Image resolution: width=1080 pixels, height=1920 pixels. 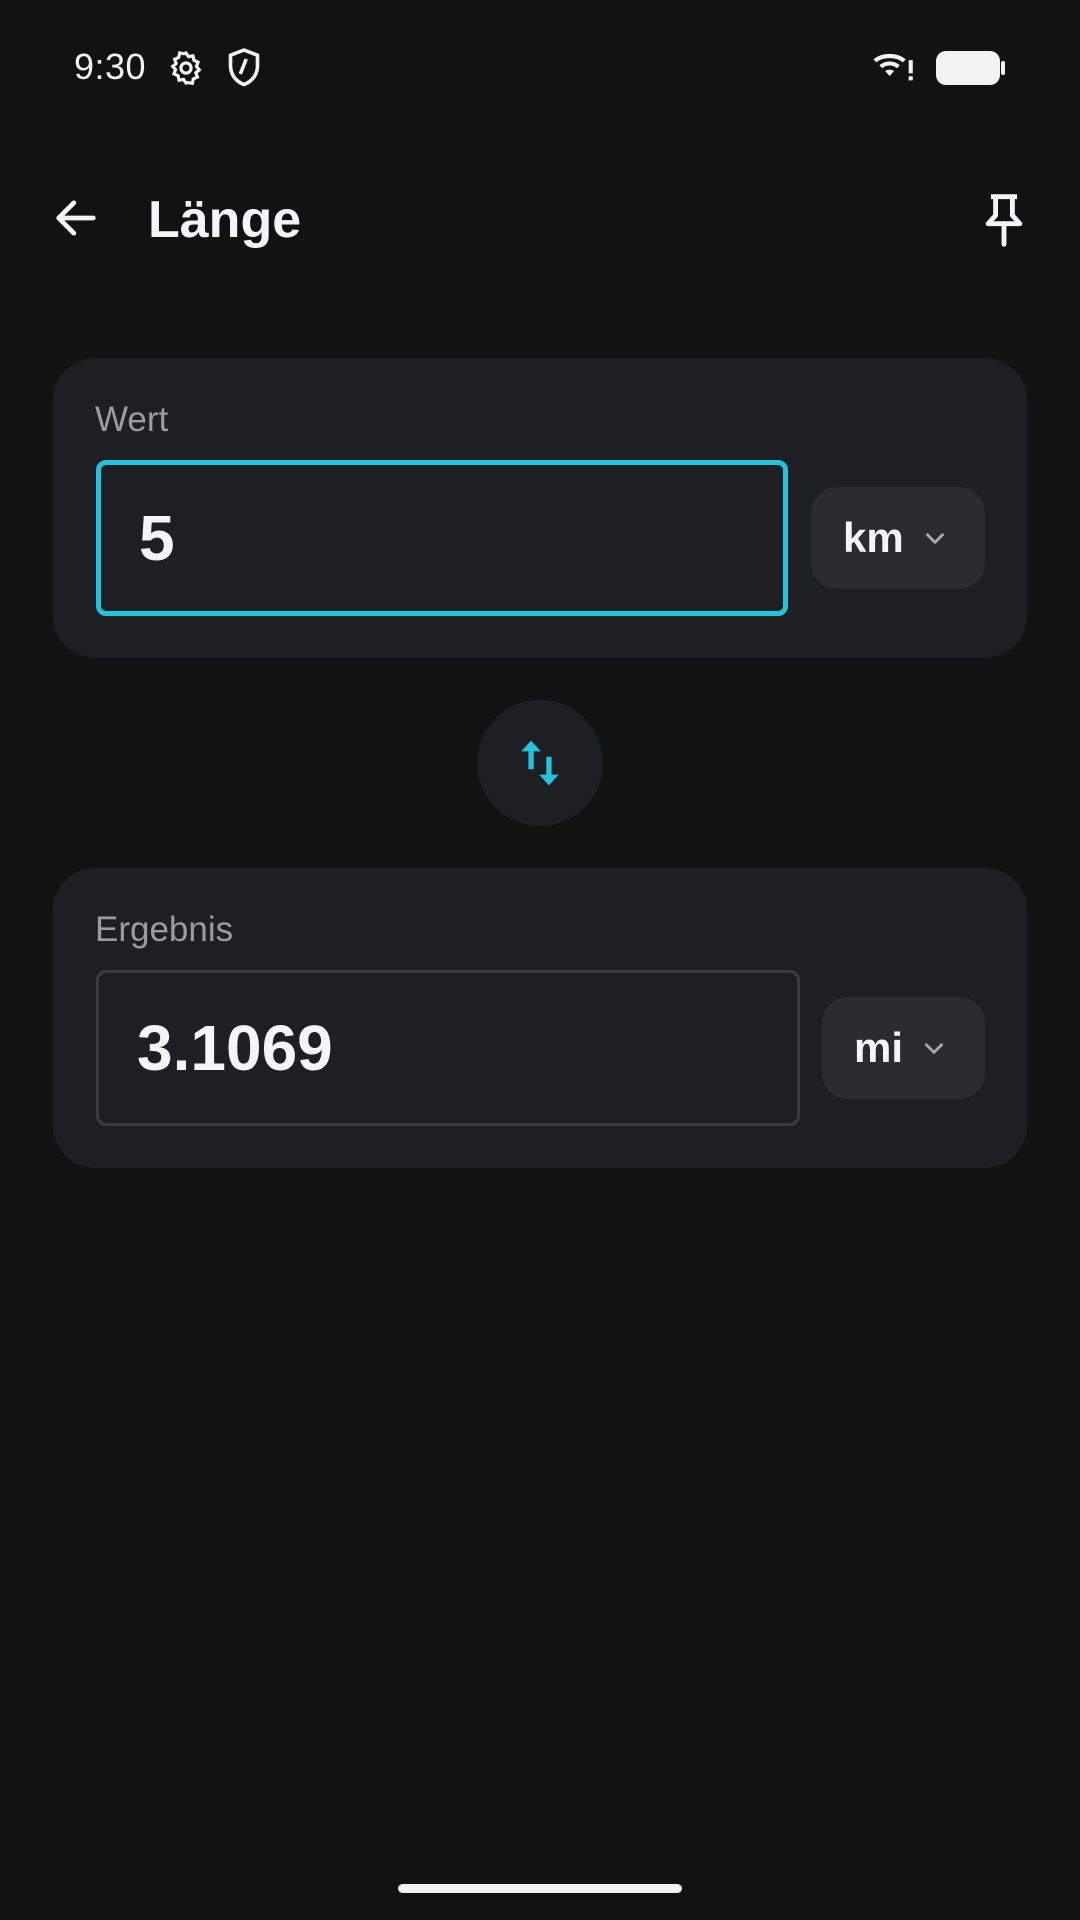 I want to click on gear-icon, so click(x=186, y=70).